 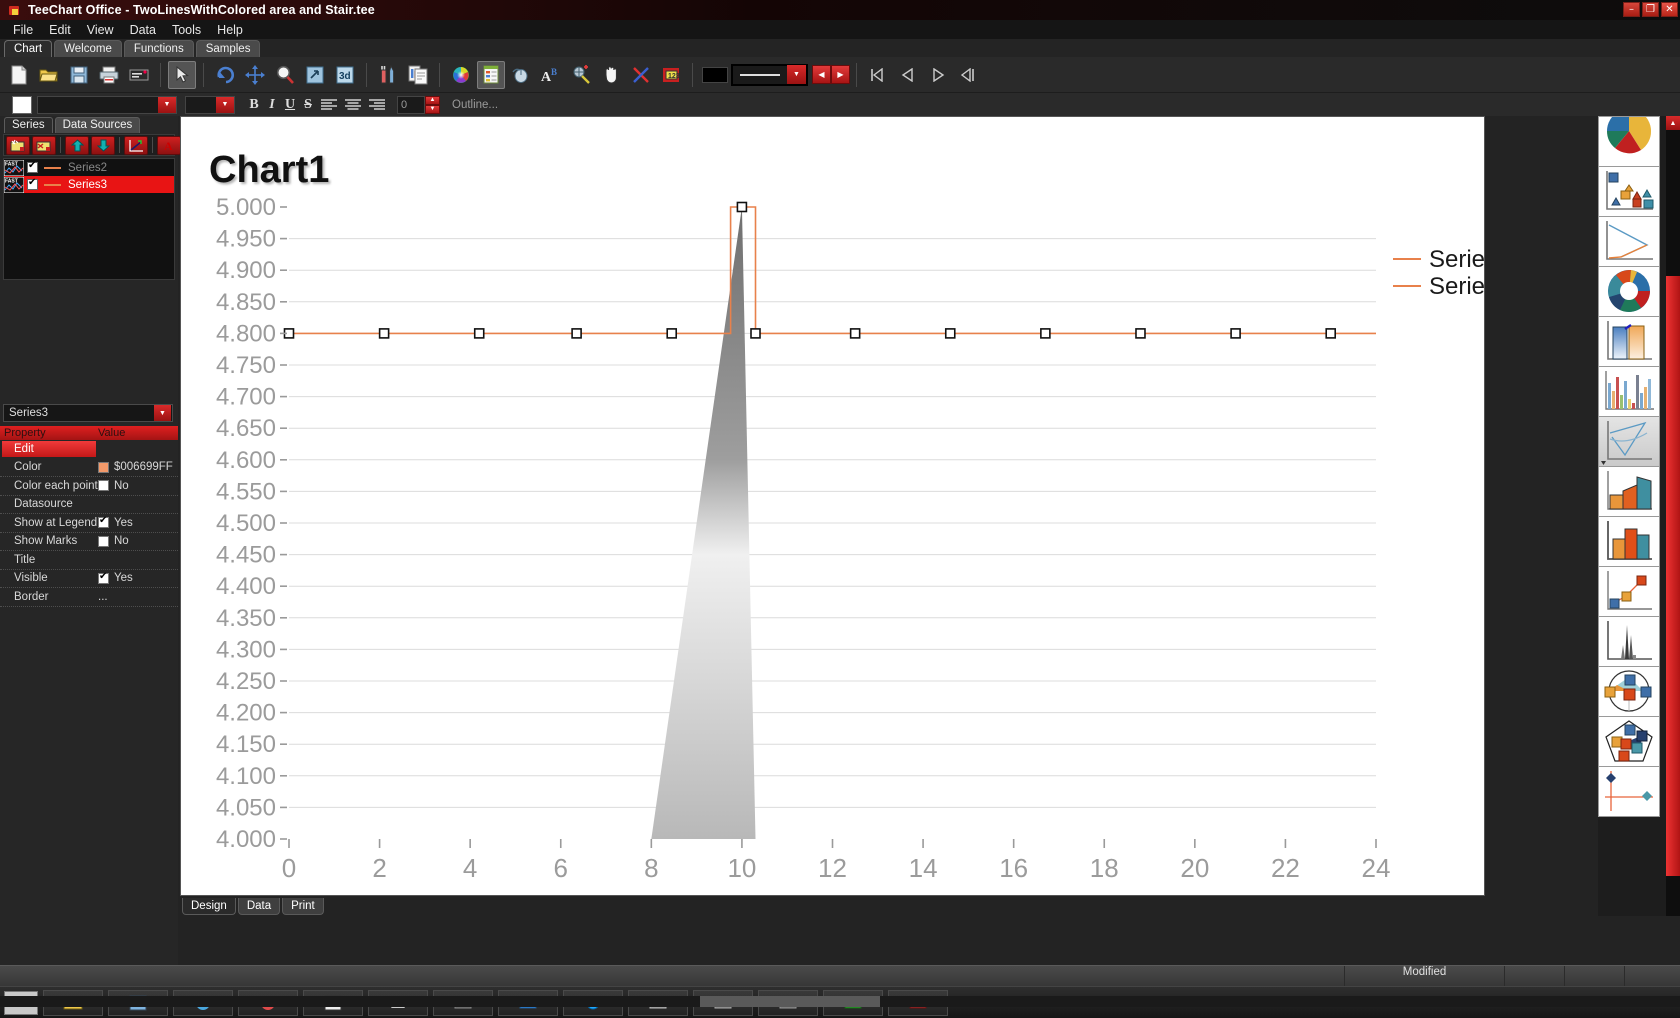 I want to click on last-frame-icon, so click(x=968, y=75).